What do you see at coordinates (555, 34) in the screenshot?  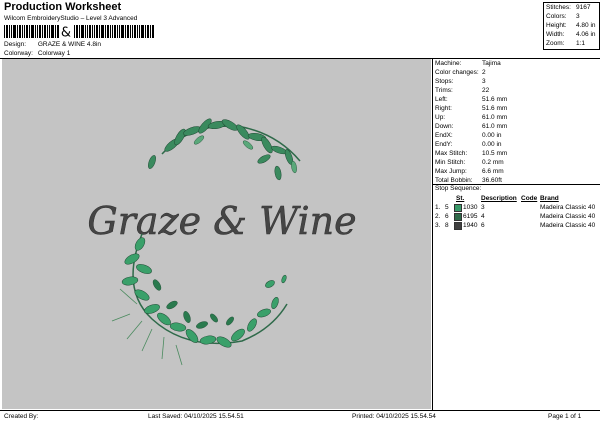 I see `stat-label: Width:` at bounding box center [555, 34].